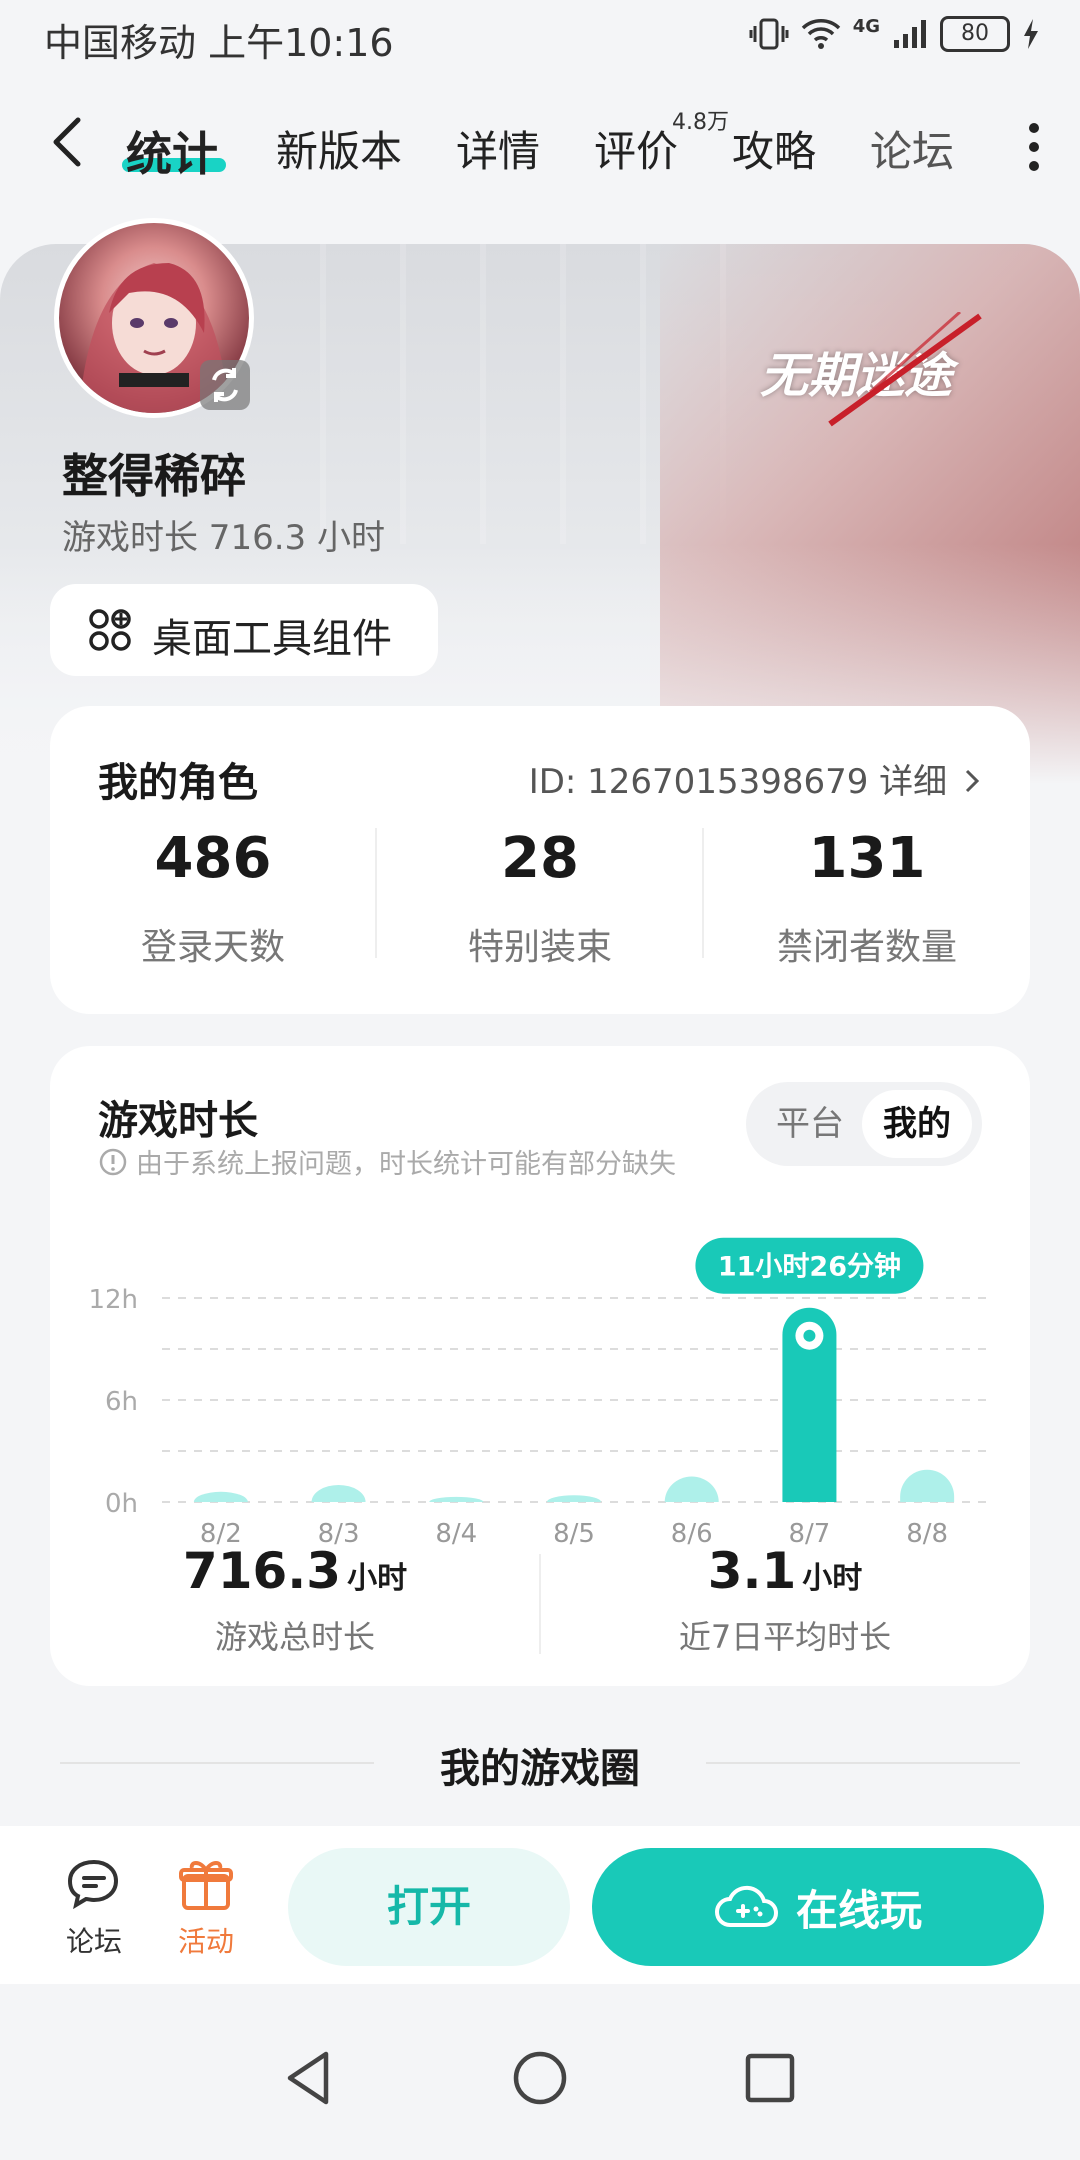 This screenshot has width=1080, height=2160. What do you see at coordinates (219, 43) in the screenshot?
I see `carrier-time: 中国移动 上午10:16` at bounding box center [219, 43].